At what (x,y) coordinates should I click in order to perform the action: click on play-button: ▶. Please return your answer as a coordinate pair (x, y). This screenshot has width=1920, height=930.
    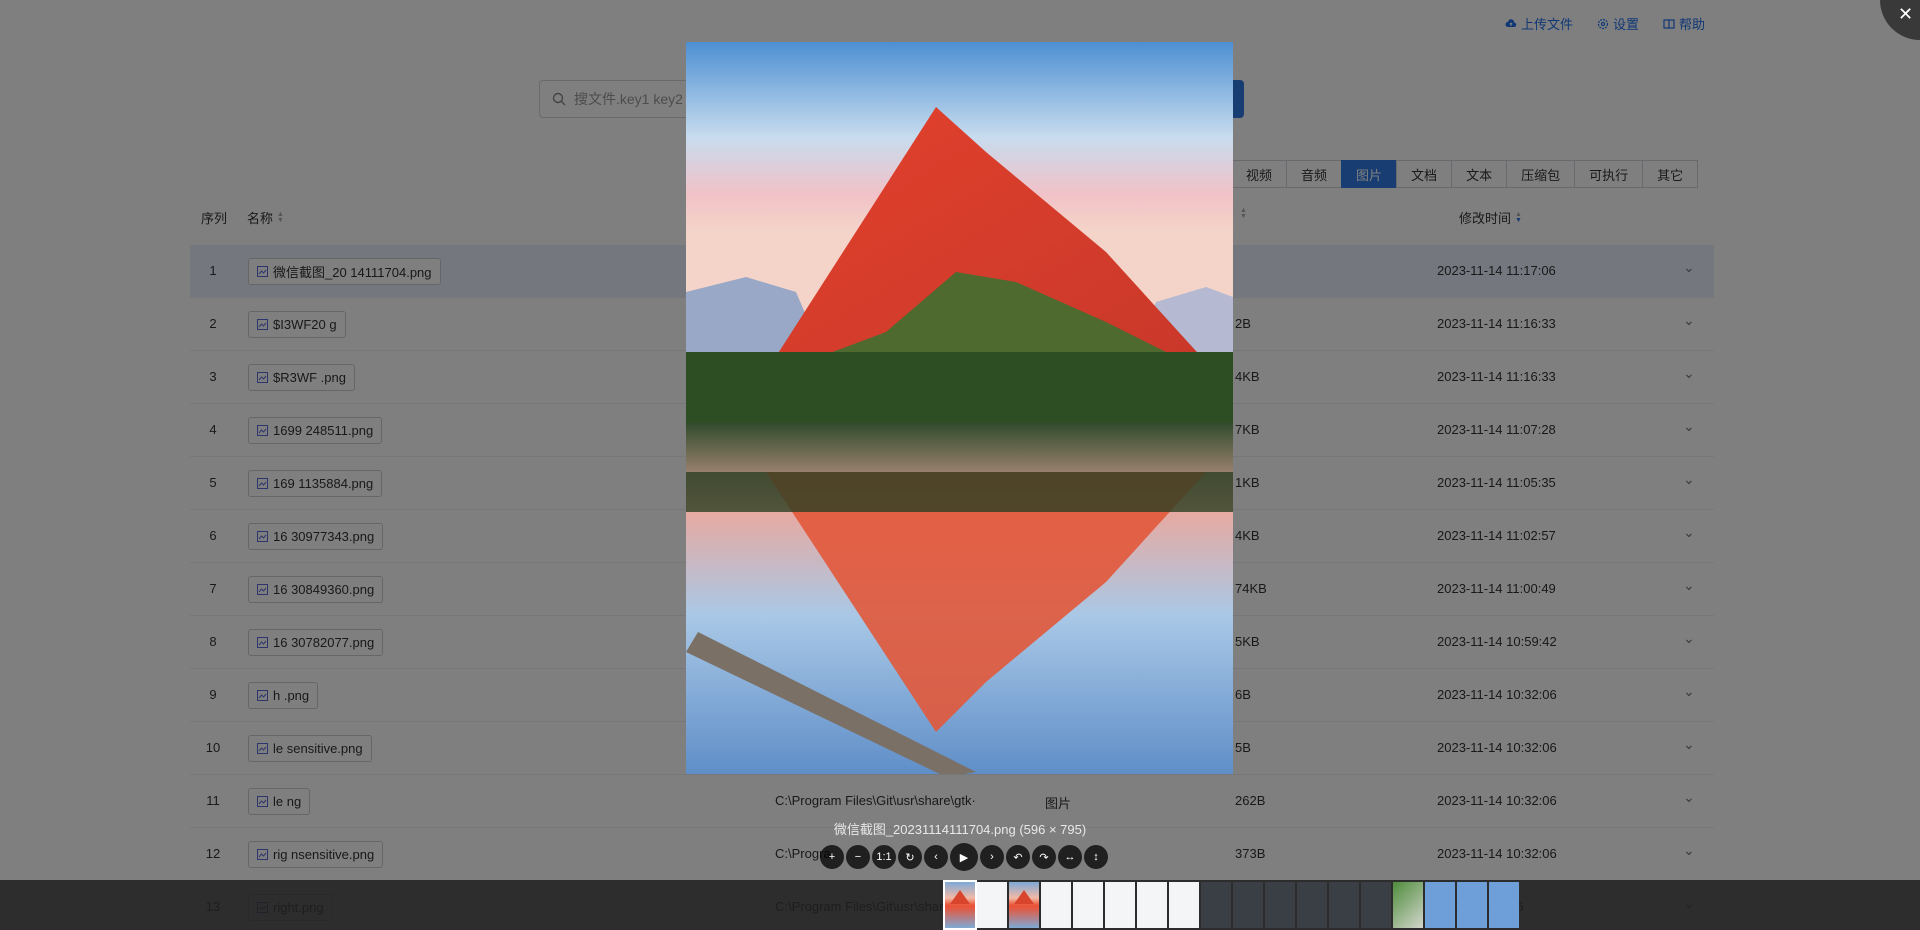
    Looking at the image, I should click on (964, 857).